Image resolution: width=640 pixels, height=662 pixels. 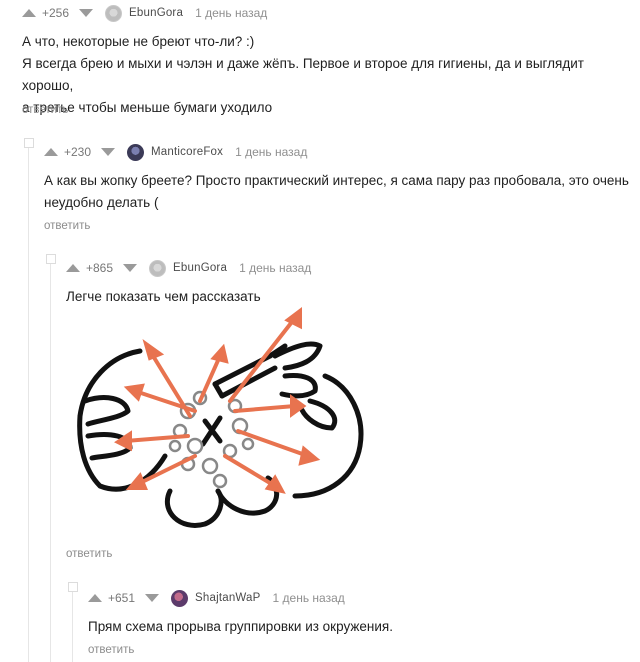 What do you see at coordinates (351, 297) in the screenshot?
I see `comment-text: Легче показать чем рассказать` at bounding box center [351, 297].